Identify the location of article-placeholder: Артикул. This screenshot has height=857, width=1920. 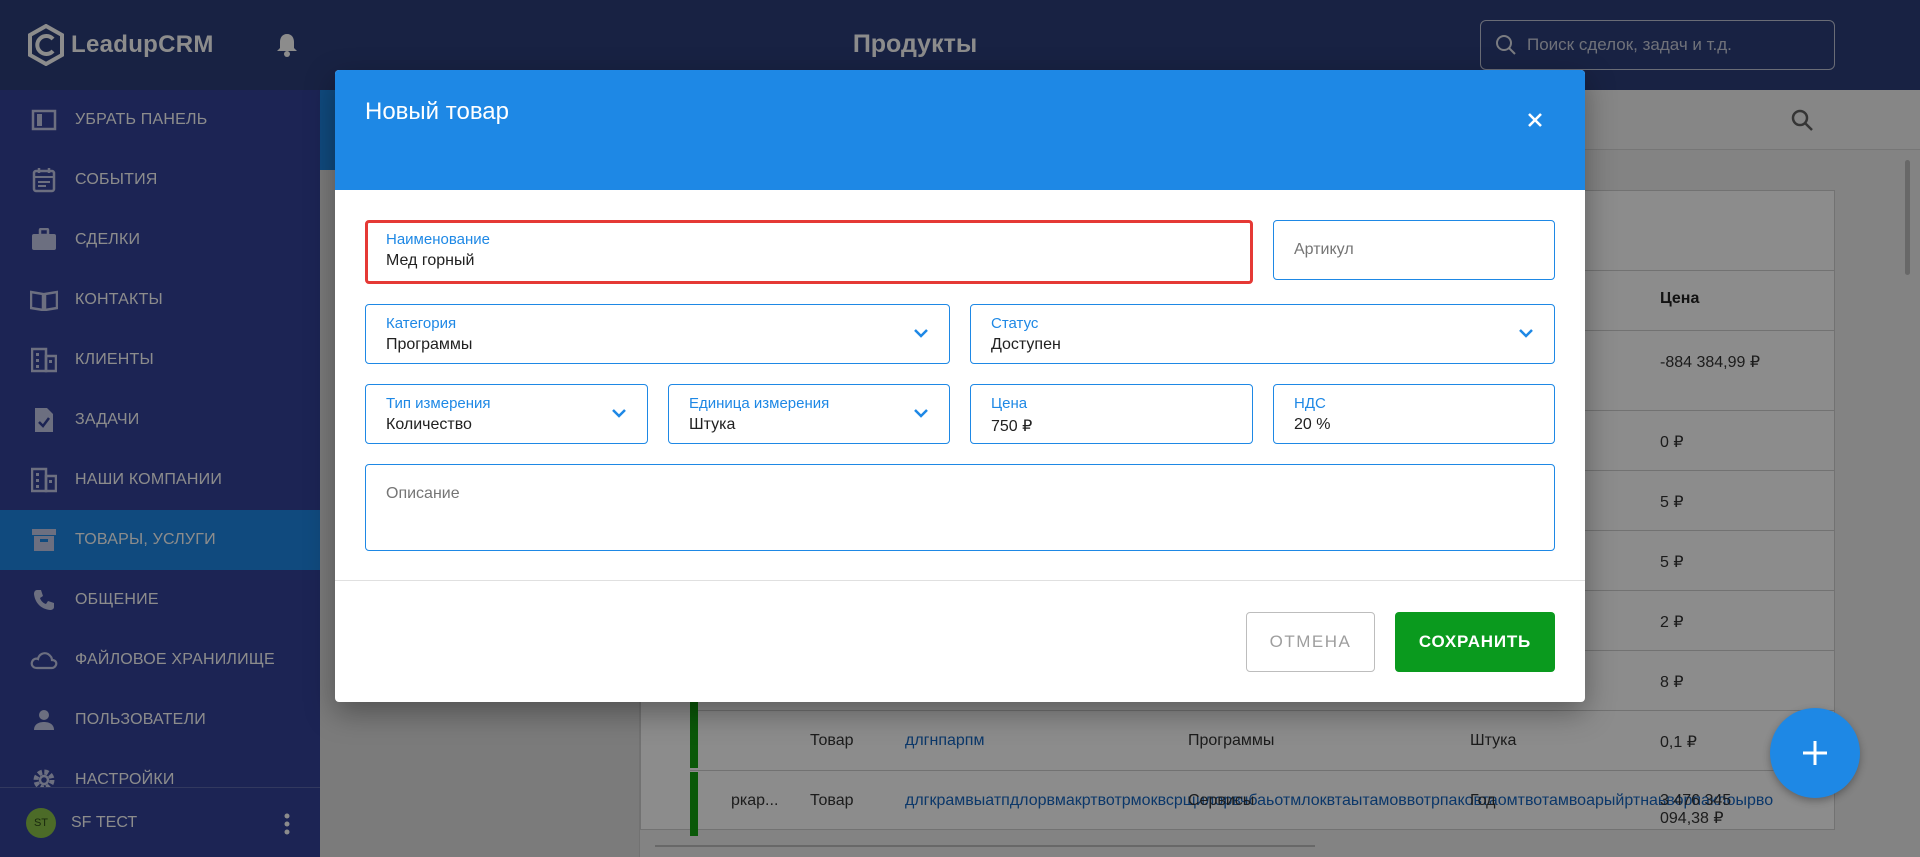
(1324, 249).